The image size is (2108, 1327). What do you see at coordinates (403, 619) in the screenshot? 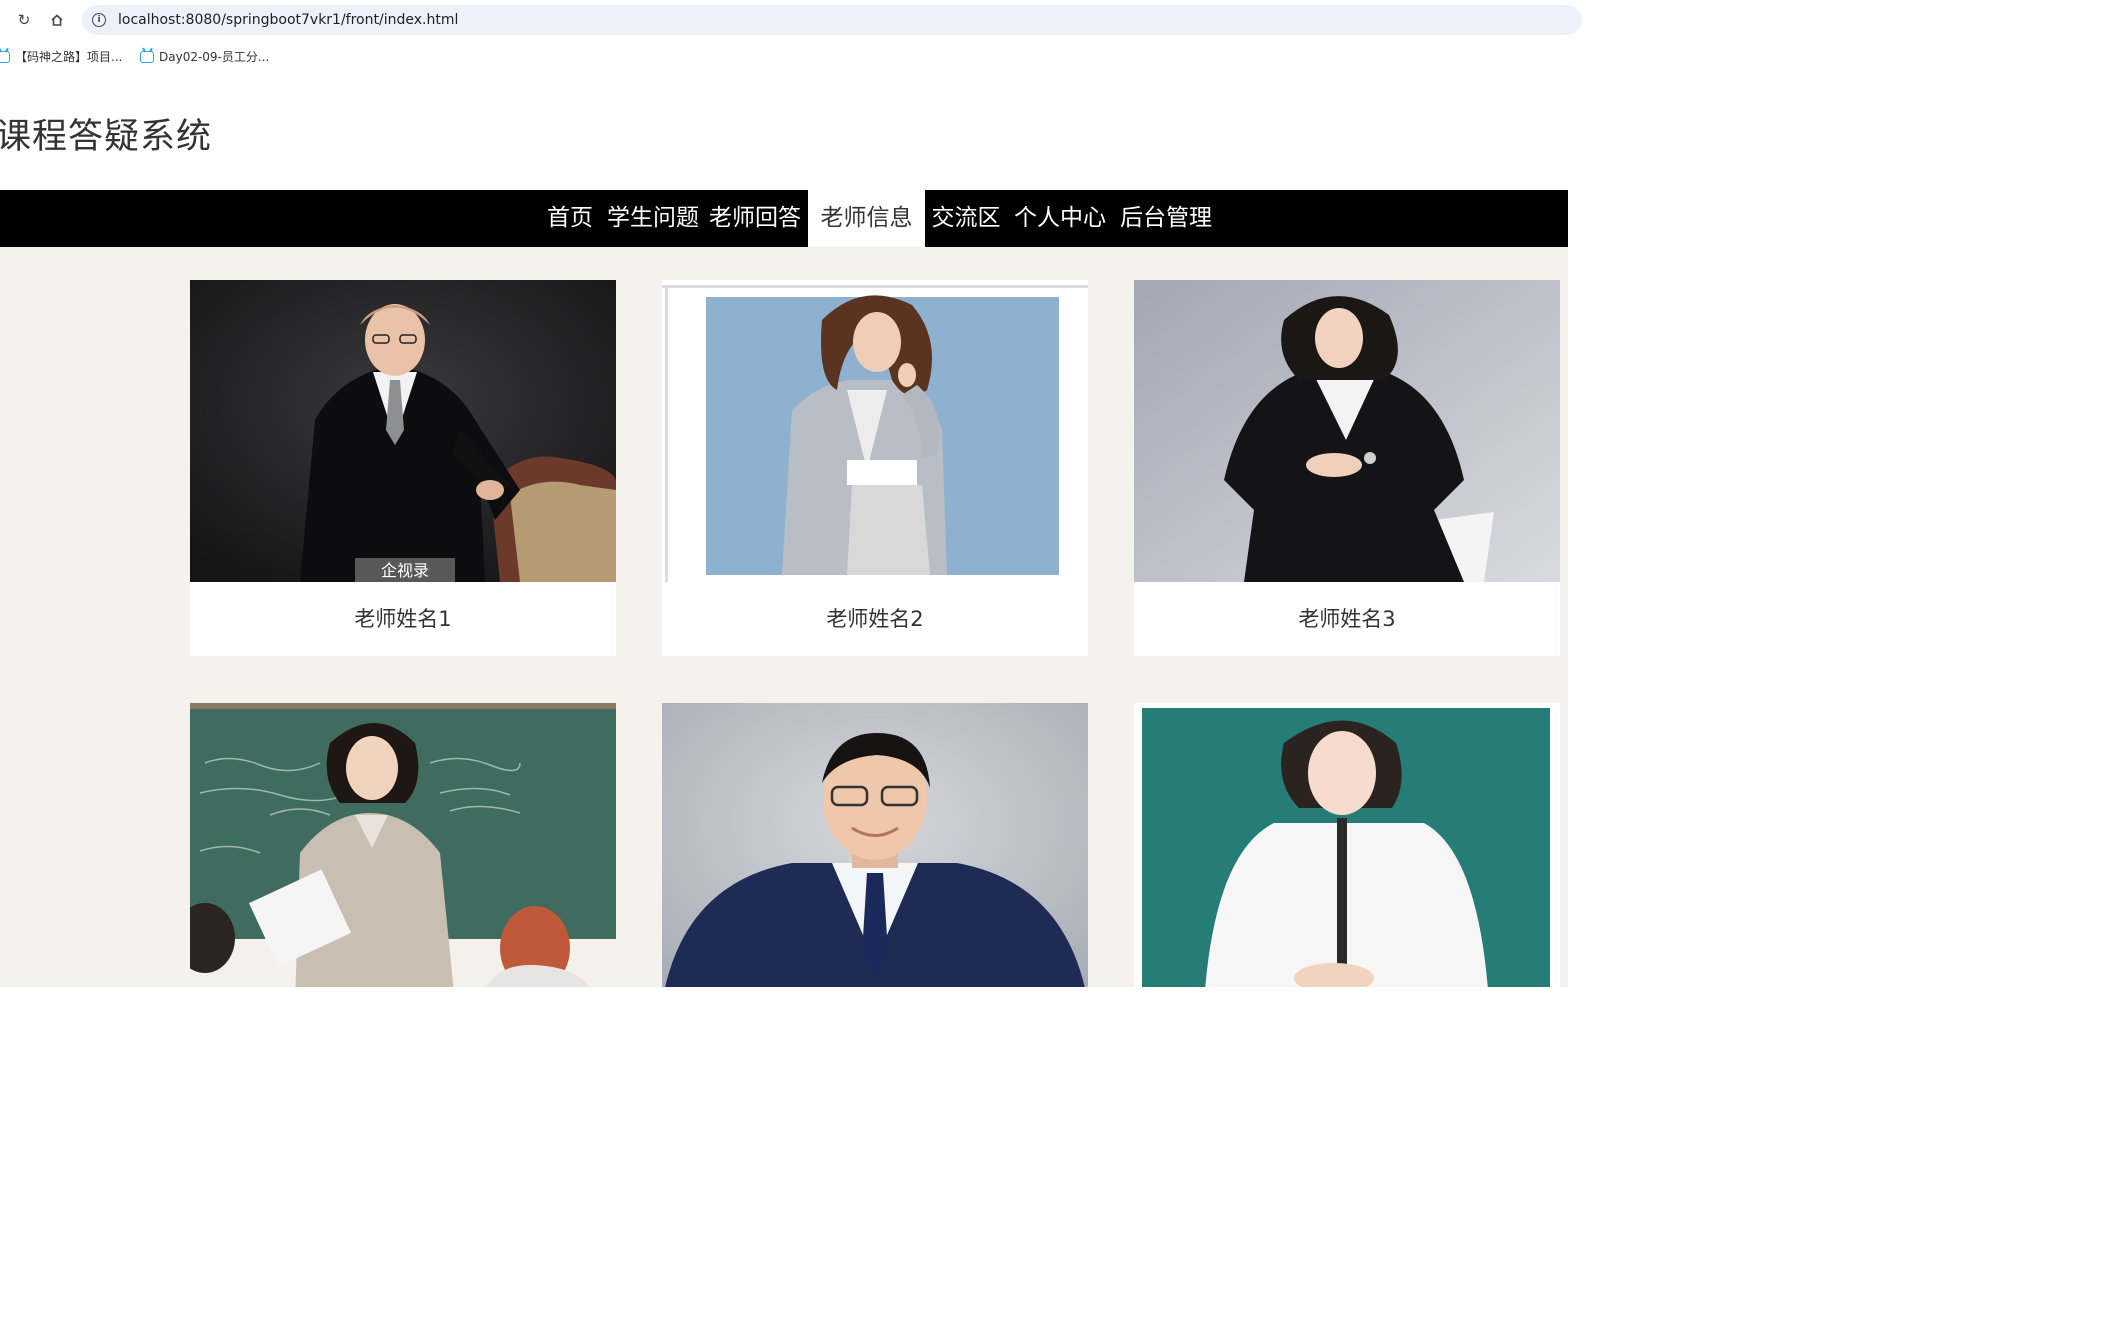
I see `teacher-name: 老师姓名1` at bounding box center [403, 619].